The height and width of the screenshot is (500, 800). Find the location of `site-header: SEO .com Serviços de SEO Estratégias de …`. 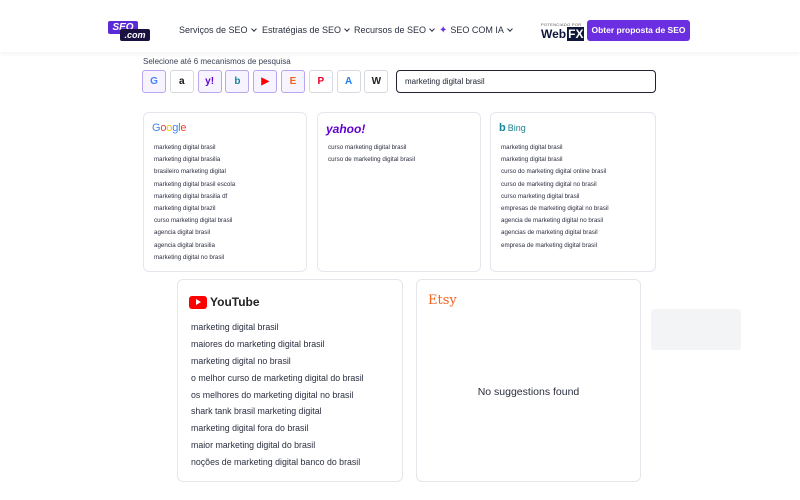

site-header: SEO .com Serviços de SEO Estratégias de … is located at coordinates (400, 26).